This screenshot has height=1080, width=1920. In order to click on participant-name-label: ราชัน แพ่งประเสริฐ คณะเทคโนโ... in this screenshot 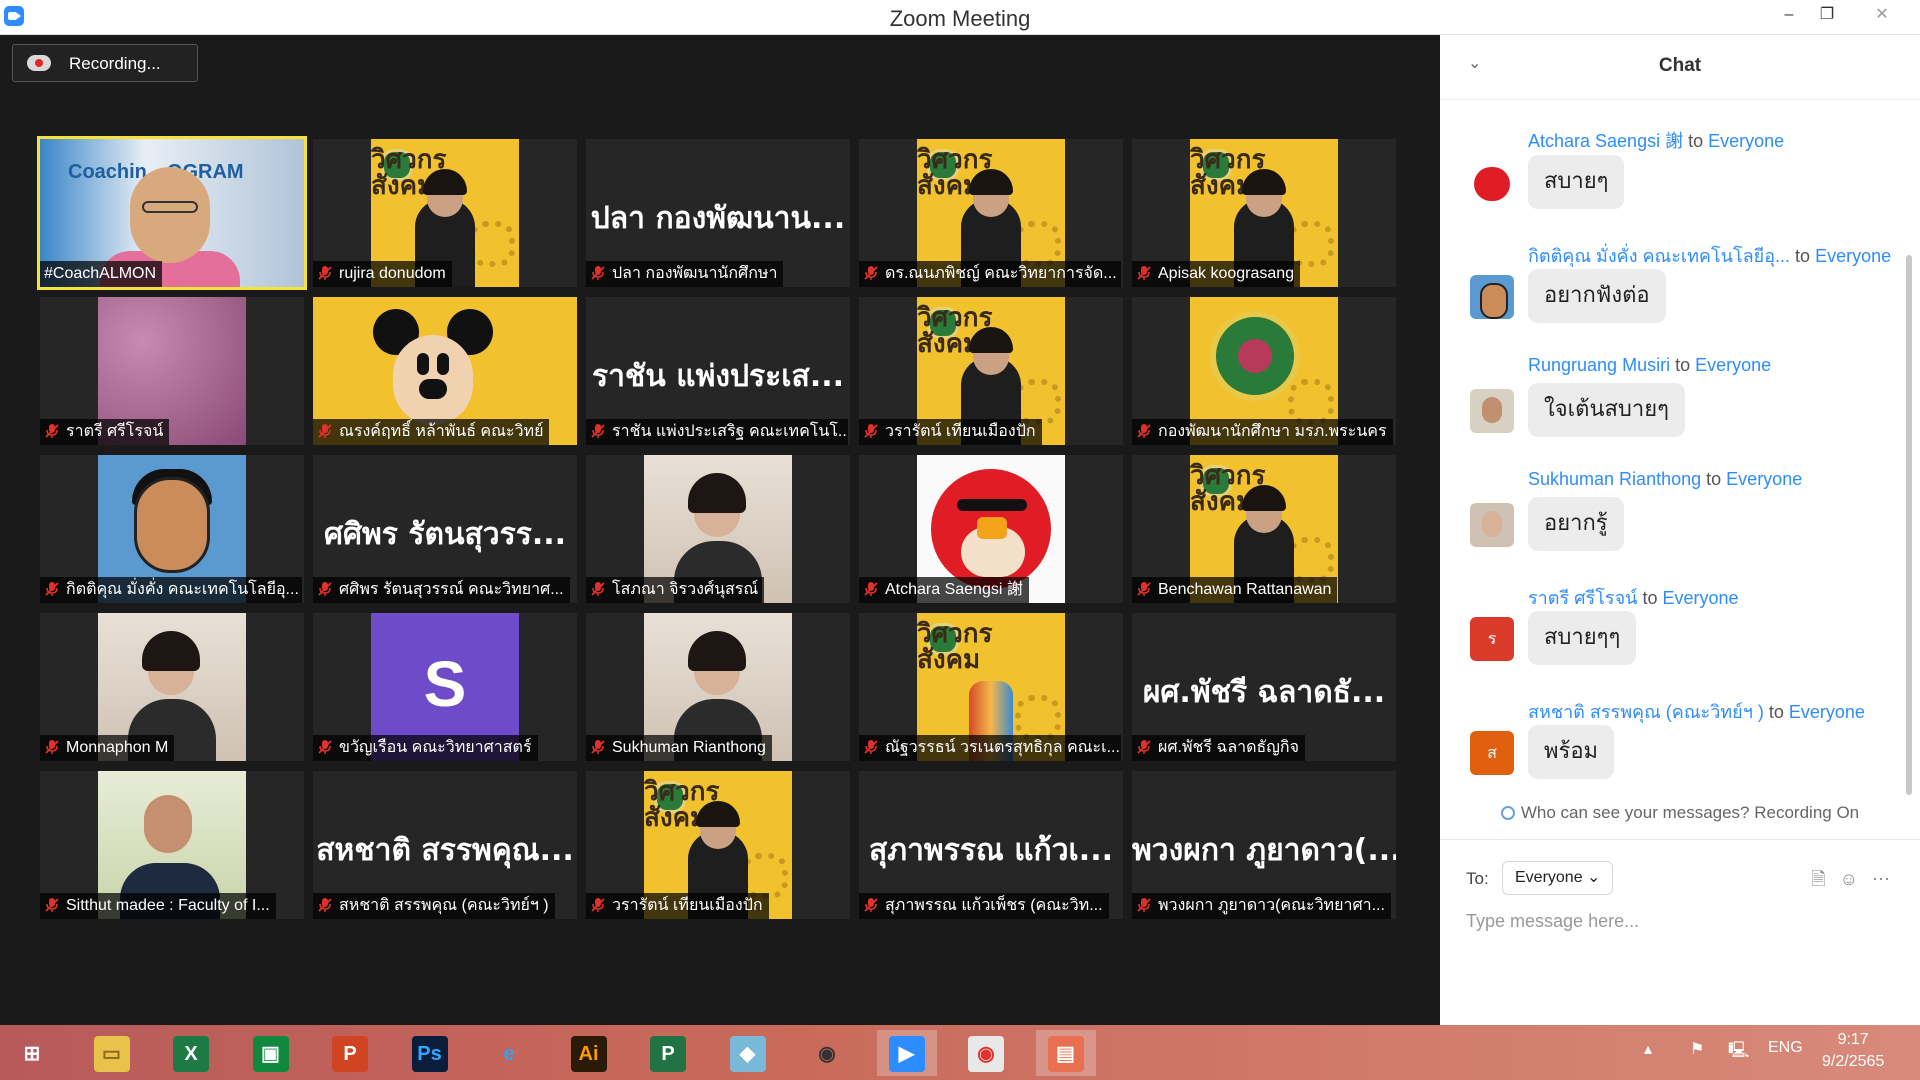, I will do `click(717, 432)`.